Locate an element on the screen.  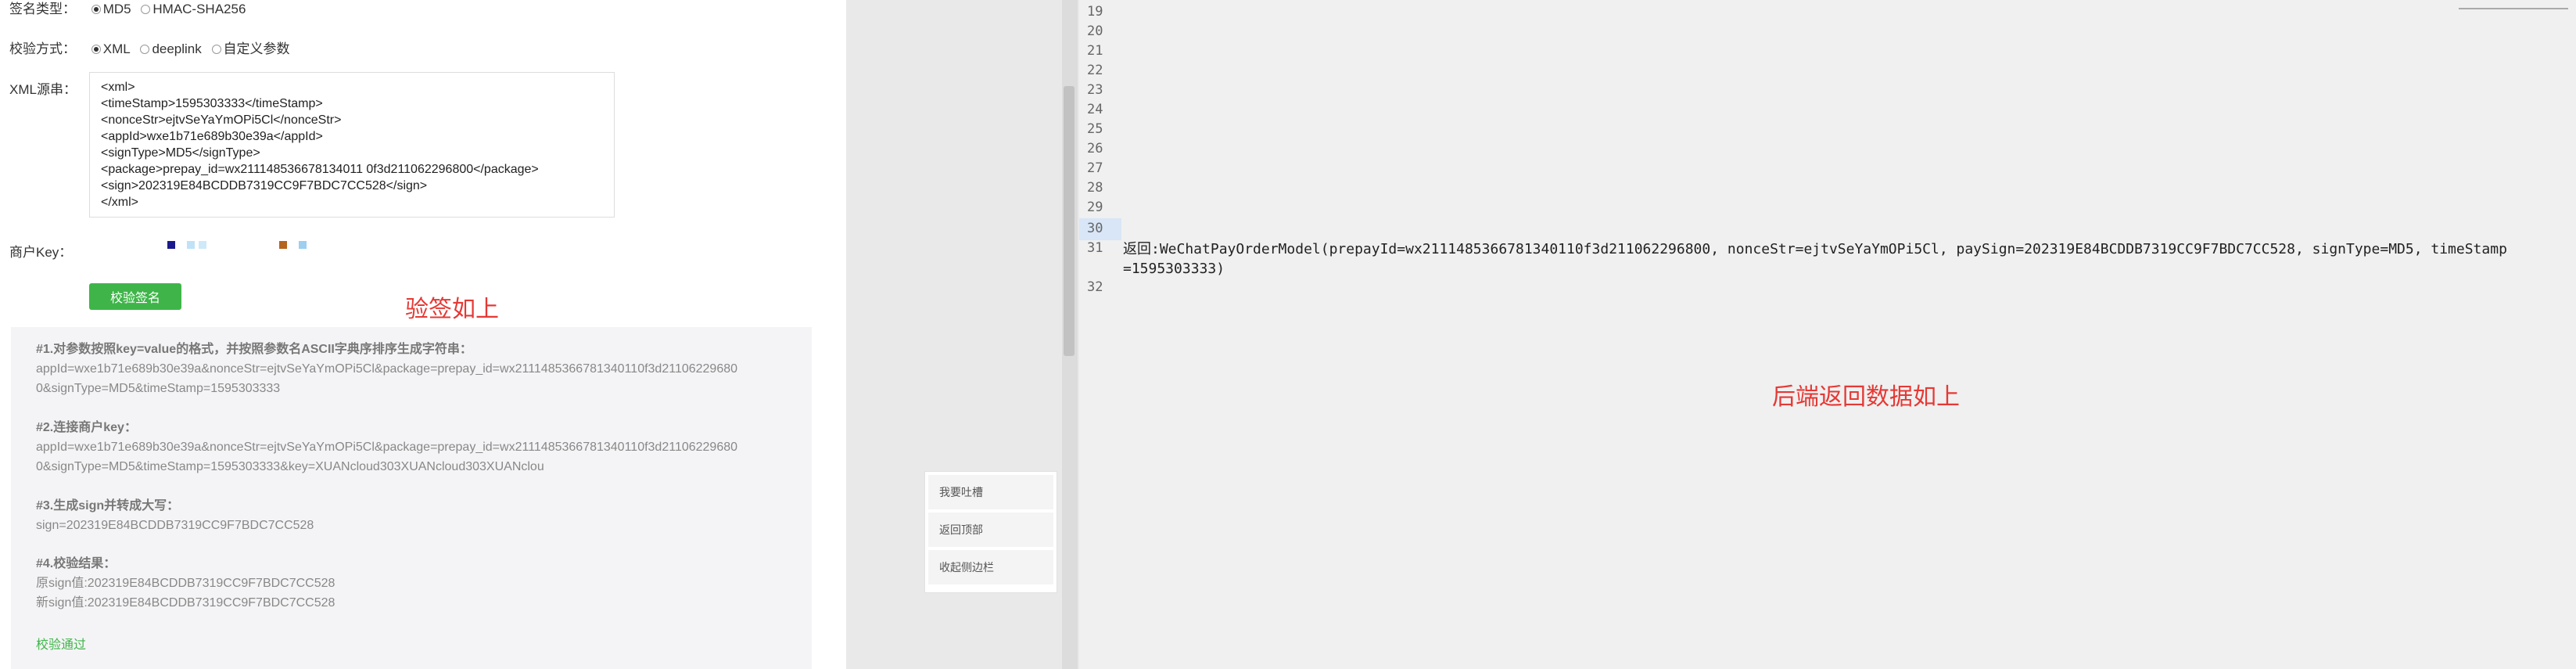
line-number: 22 is located at coordinates (1095, 70).